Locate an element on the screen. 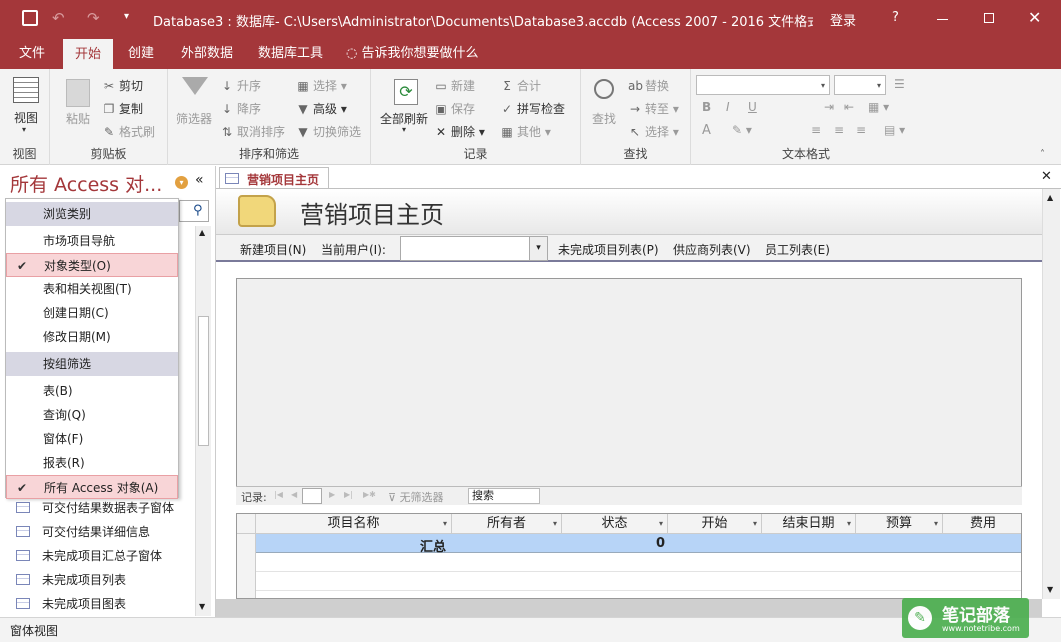 Image resolution: width=1061 pixels, height=642 pixels. view-dropdown-icon: ▾ is located at coordinates (24, 129).